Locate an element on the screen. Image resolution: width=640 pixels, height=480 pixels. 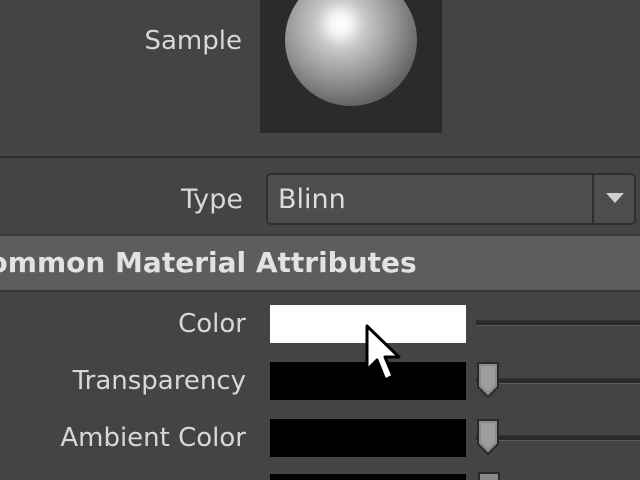
transparency-slider-handle is located at coordinates (488, 380).